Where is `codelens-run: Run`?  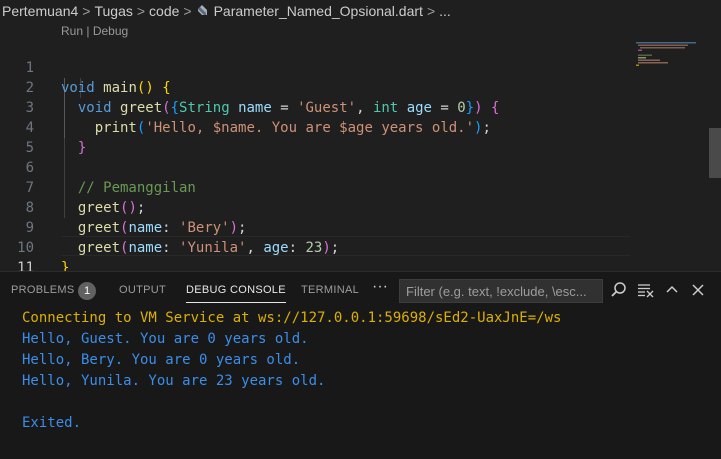
codelens-run: Run is located at coordinates (72, 31).